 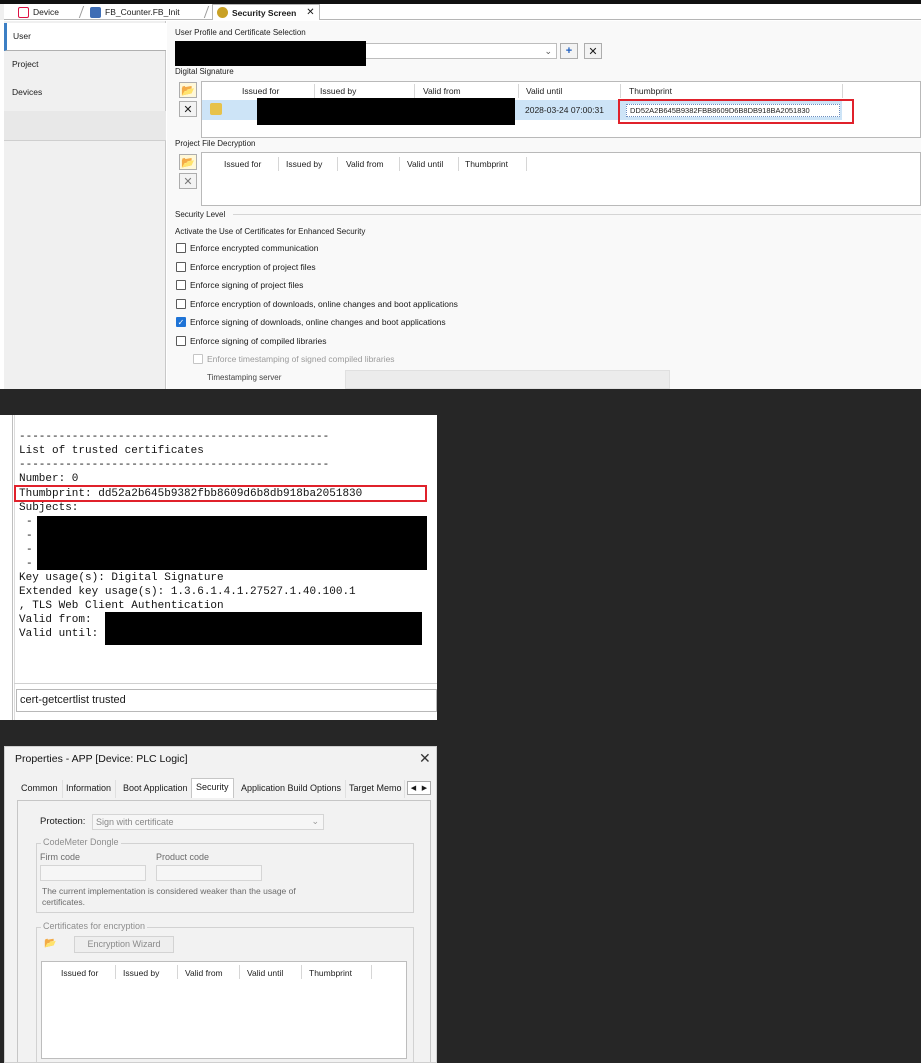 I want to click on thumbprint-highlight, so click(x=736, y=111).